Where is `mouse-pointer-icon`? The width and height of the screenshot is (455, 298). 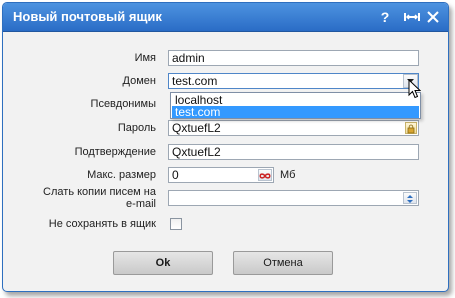
mouse-pointer-icon is located at coordinates (414, 89).